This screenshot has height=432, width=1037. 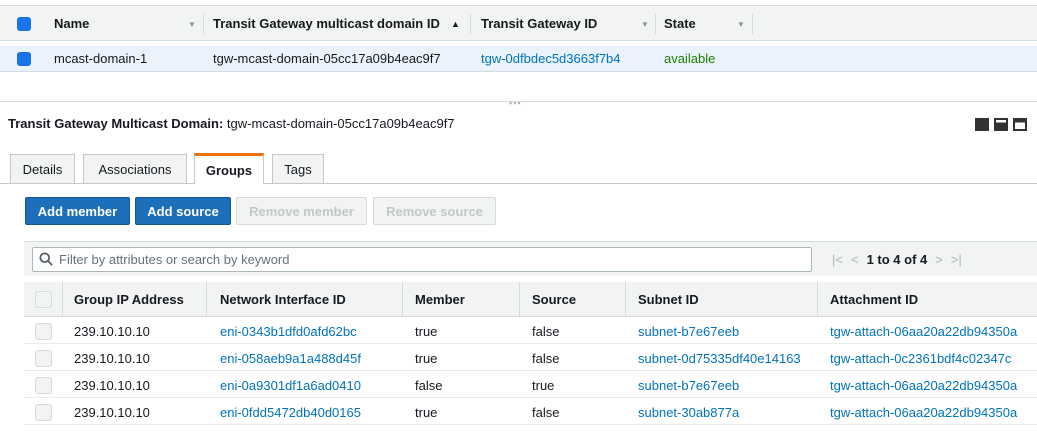 What do you see at coordinates (440, 299) in the screenshot?
I see `col-member: Member` at bounding box center [440, 299].